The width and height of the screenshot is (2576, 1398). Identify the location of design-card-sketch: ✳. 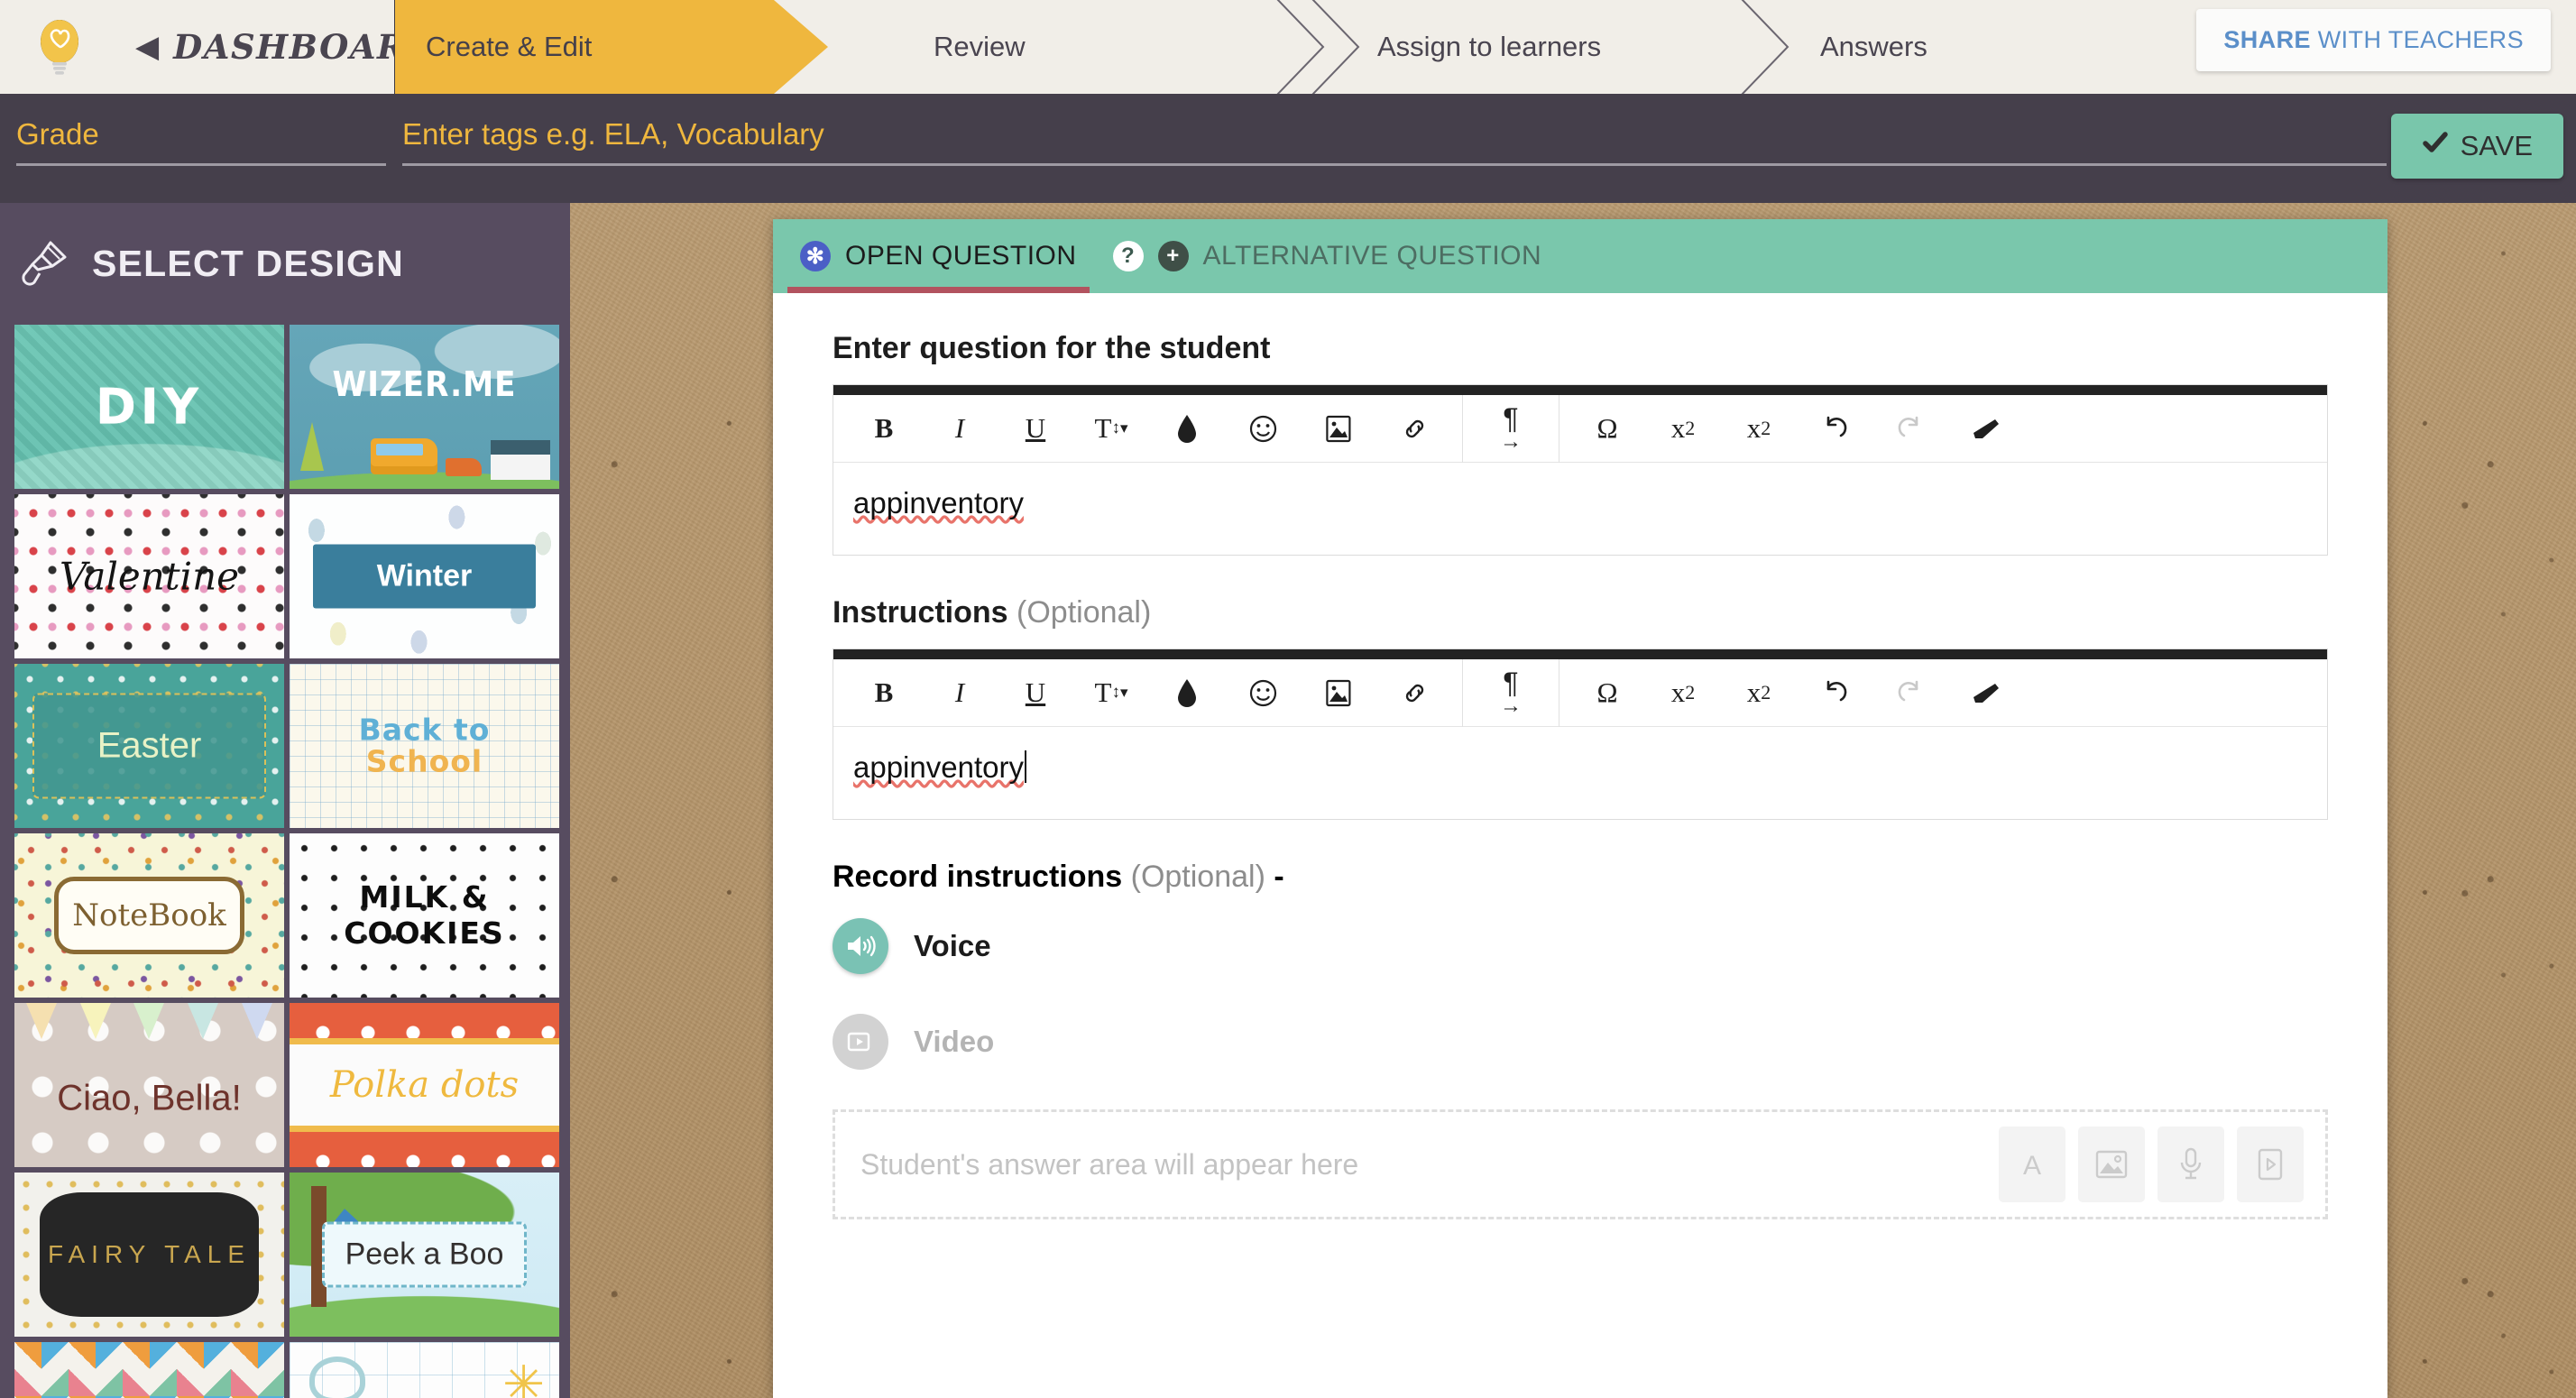
(425, 1370).